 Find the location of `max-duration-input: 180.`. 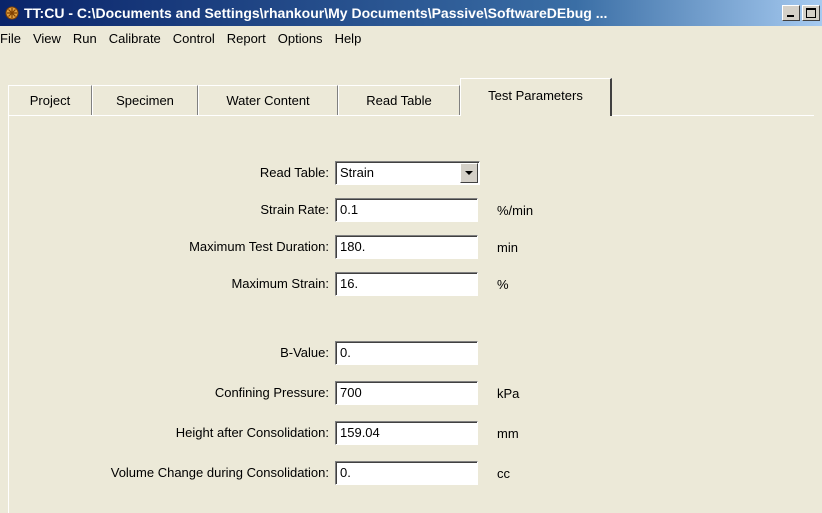

max-duration-input: 180. is located at coordinates (406, 247).